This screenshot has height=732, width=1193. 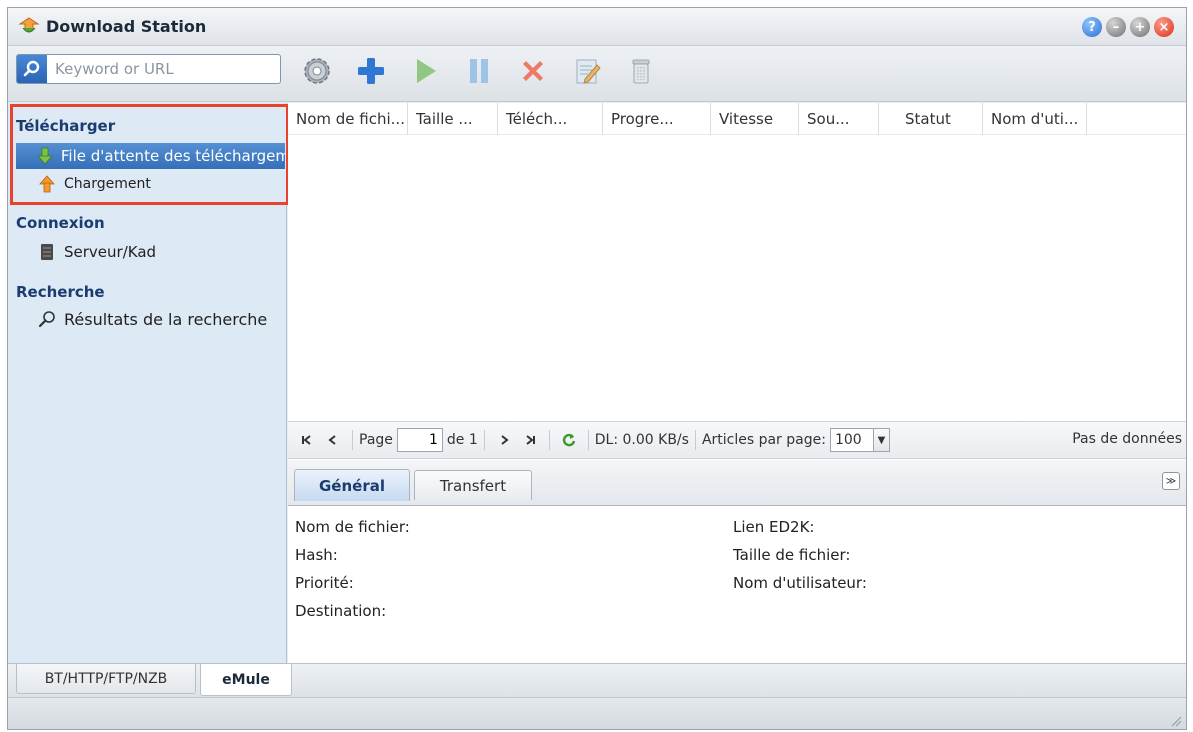 What do you see at coordinates (333, 440) in the screenshot?
I see `prev-page-icon` at bounding box center [333, 440].